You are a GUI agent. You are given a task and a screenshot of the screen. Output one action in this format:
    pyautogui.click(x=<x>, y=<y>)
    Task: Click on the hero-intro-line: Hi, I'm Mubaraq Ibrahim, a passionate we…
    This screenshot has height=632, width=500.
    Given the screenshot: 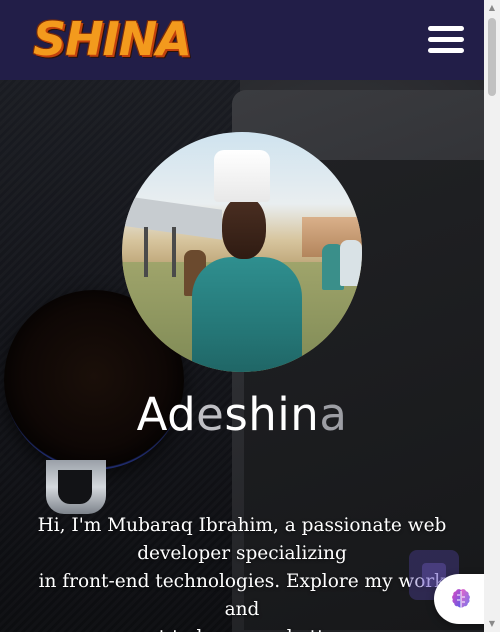 What is the action you would take?
    pyautogui.click(x=242, y=525)
    